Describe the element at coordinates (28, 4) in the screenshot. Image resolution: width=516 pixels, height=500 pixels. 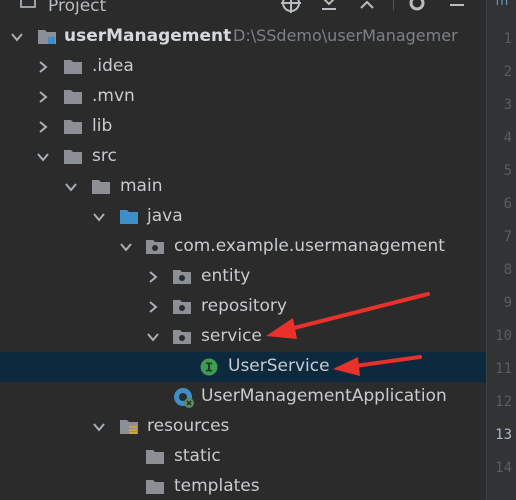
I see `project-view-icon` at that location.